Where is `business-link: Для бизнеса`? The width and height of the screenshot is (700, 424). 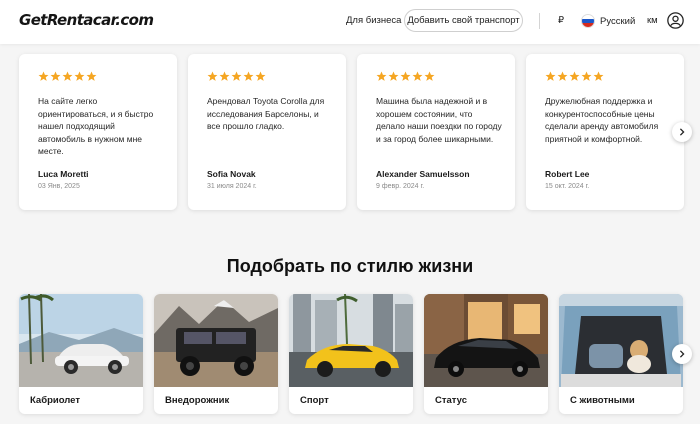 business-link: Для бизнеса is located at coordinates (373, 20).